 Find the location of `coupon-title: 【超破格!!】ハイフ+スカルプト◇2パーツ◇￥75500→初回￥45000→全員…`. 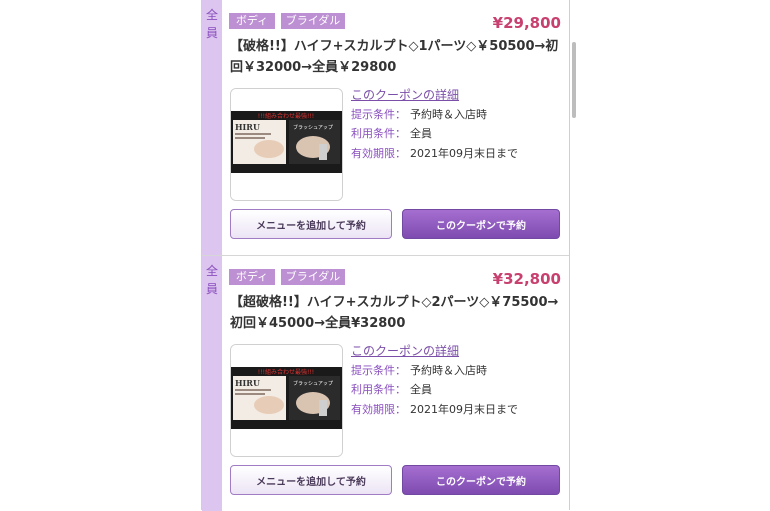

coupon-title: 【超破格!!】ハイフ+スカルプト◇2パーツ◇￥75500→初回￥45000→全員… is located at coordinates (394, 313).